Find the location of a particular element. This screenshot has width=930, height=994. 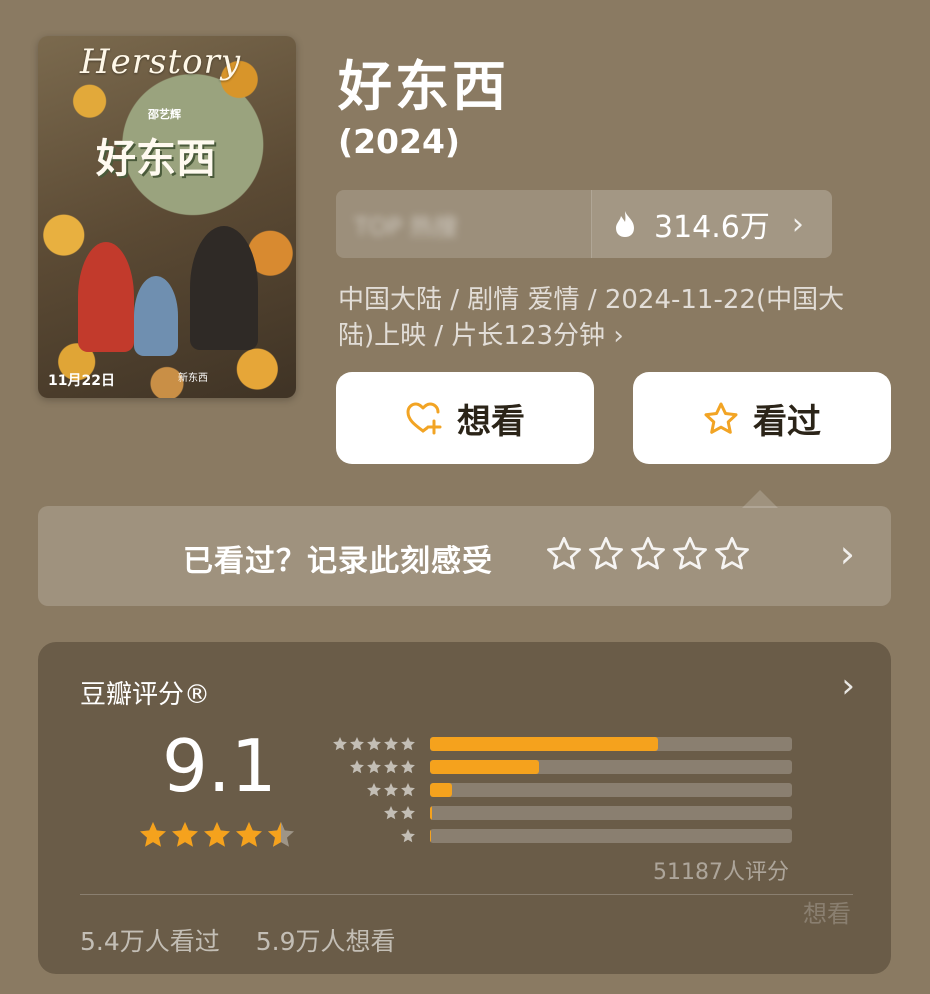

want-count: 5.9万人想看 is located at coordinates (326, 941).